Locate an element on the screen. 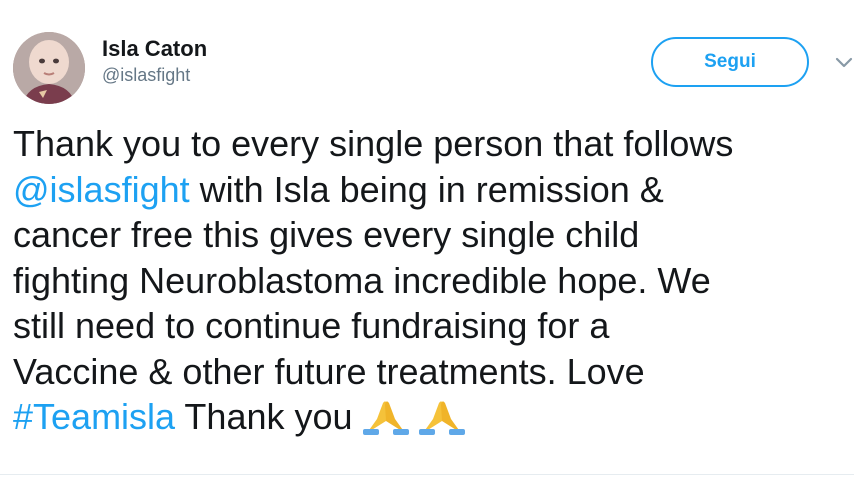 The height and width of the screenshot is (480, 854). chevron-down-icon is located at coordinates (844, 62).